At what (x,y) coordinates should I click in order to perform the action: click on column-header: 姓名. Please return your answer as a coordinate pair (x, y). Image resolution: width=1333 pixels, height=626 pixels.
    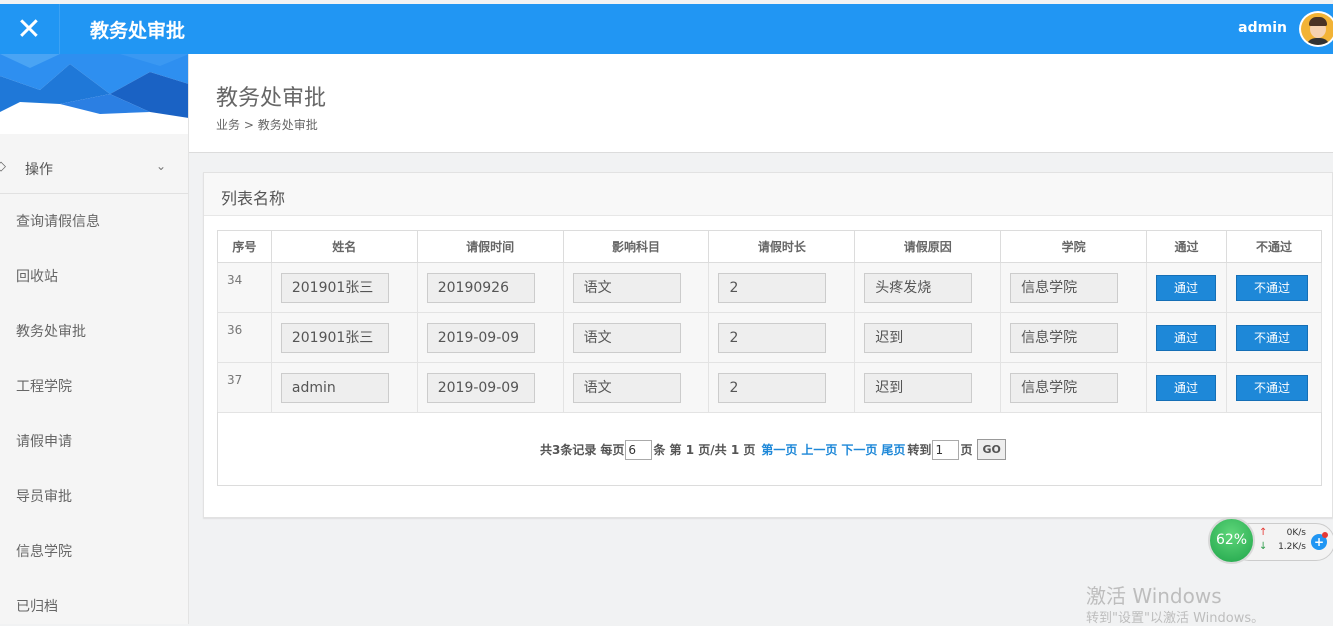
    Looking at the image, I should click on (344, 246).